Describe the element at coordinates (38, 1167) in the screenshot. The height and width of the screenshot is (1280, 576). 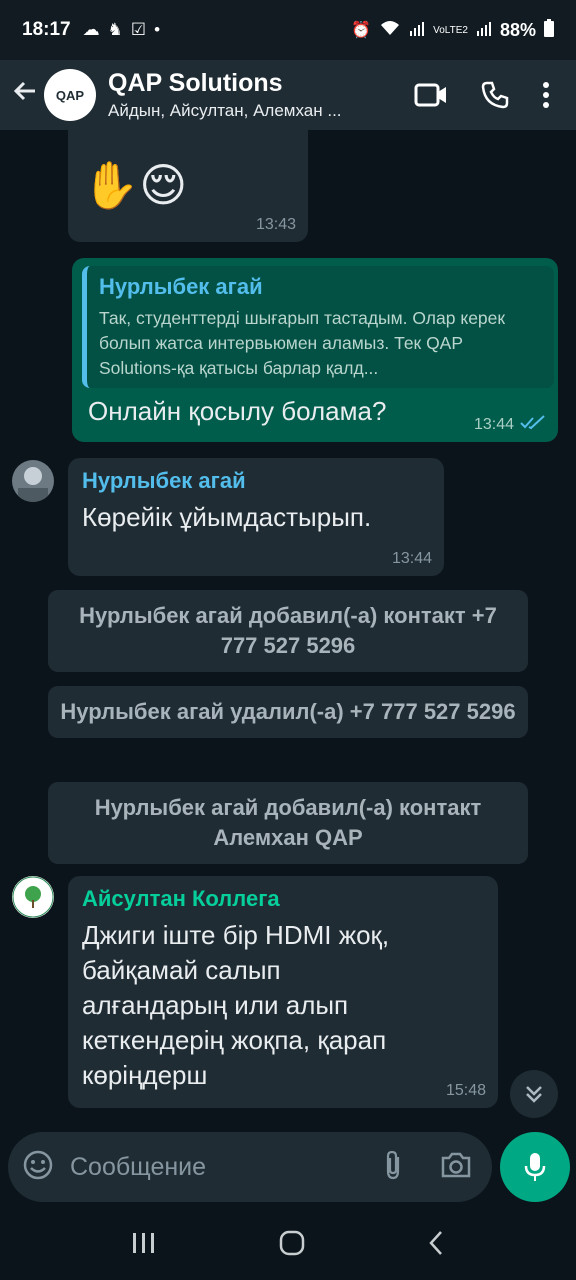
I see `emoji-icon` at that location.